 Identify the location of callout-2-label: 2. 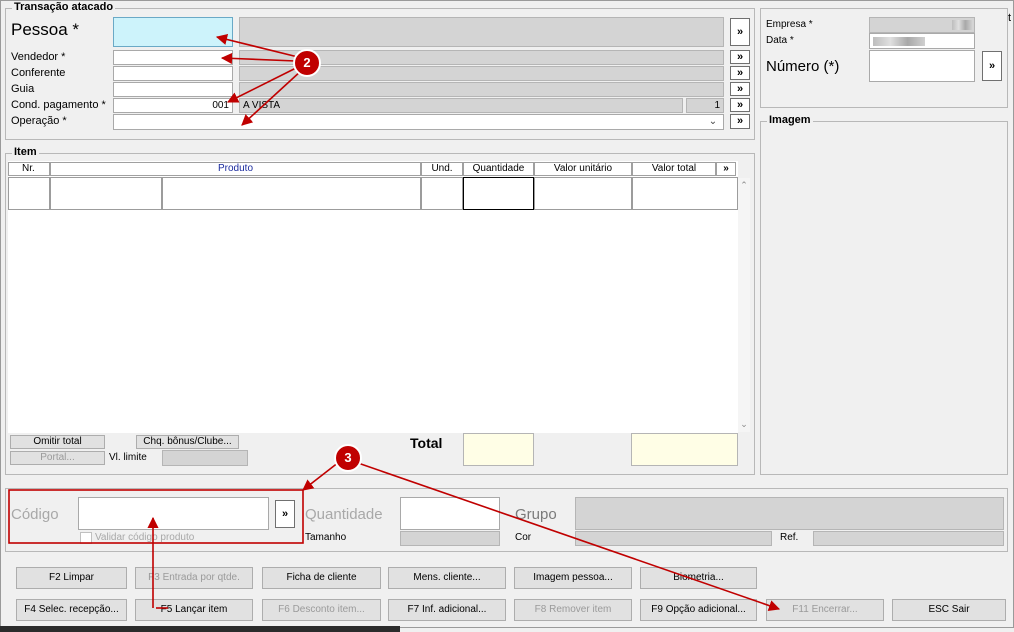
(307, 62).